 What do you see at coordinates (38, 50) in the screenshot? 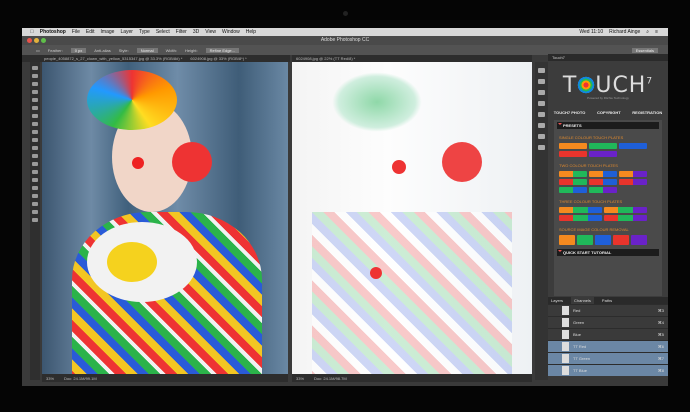
I see `marquee-tool-icon: ▭` at bounding box center [38, 50].